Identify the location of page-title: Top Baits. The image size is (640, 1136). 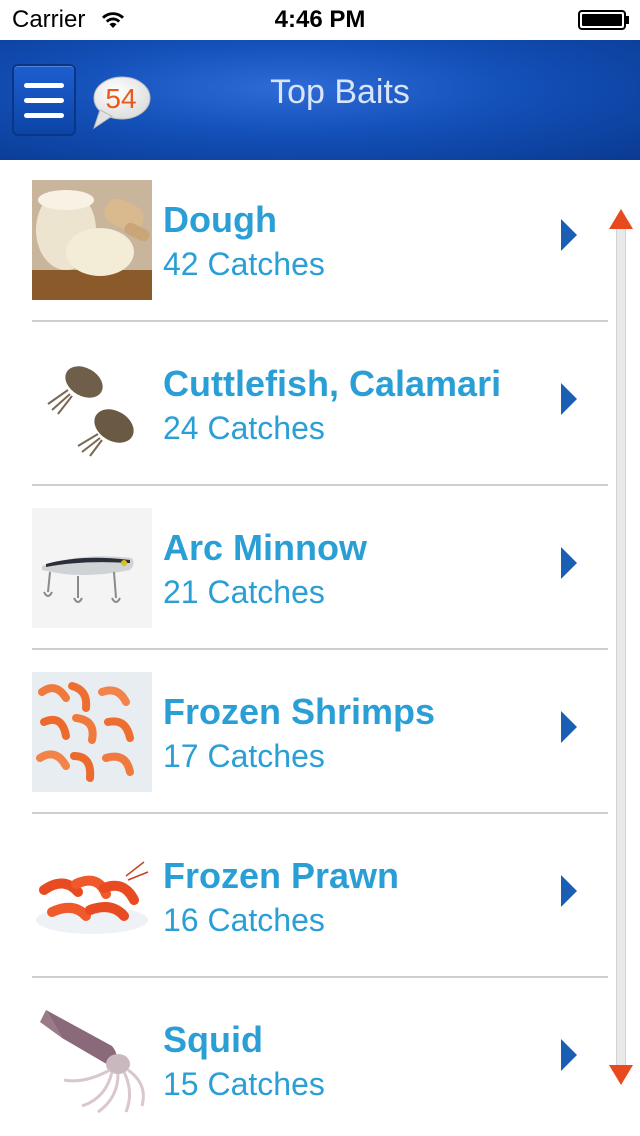
(340, 92).